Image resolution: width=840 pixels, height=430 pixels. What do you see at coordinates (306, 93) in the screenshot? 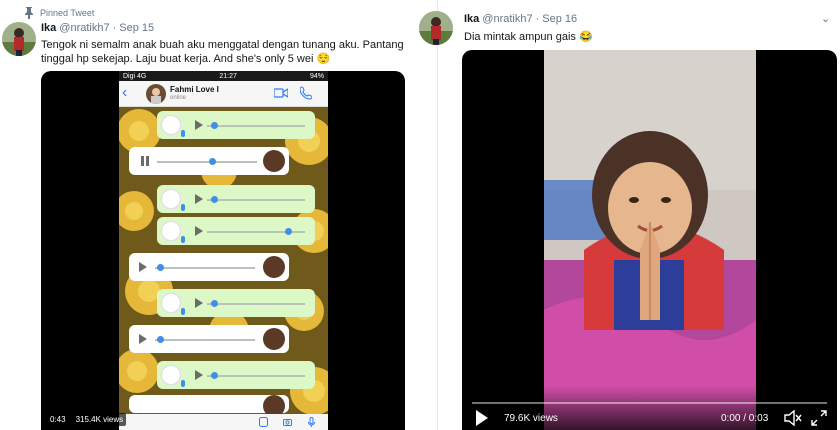
I see `phone-call-icon` at bounding box center [306, 93].